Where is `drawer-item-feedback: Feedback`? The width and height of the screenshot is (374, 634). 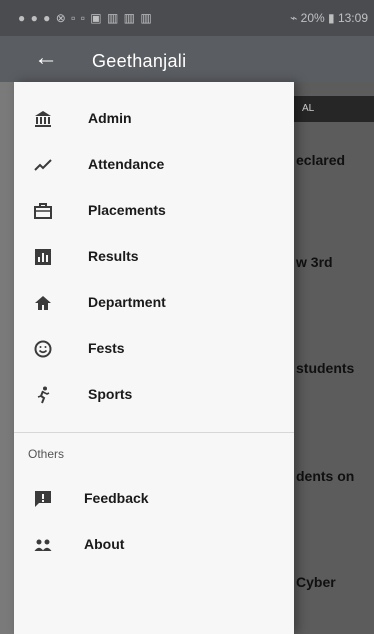 drawer-item-feedback: Feedback is located at coordinates (154, 499).